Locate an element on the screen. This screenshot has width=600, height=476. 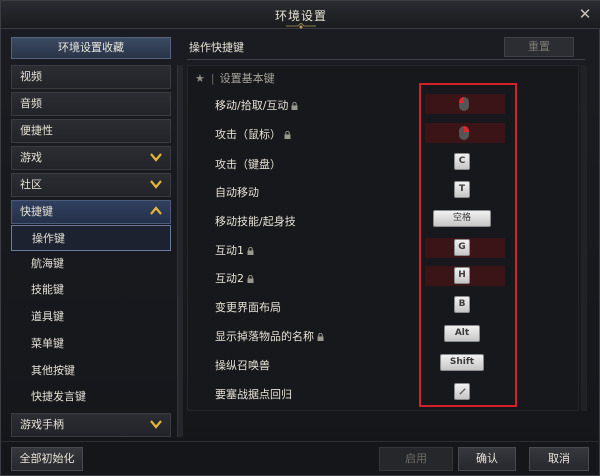
highlight-box is located at coordinates (468, 245).